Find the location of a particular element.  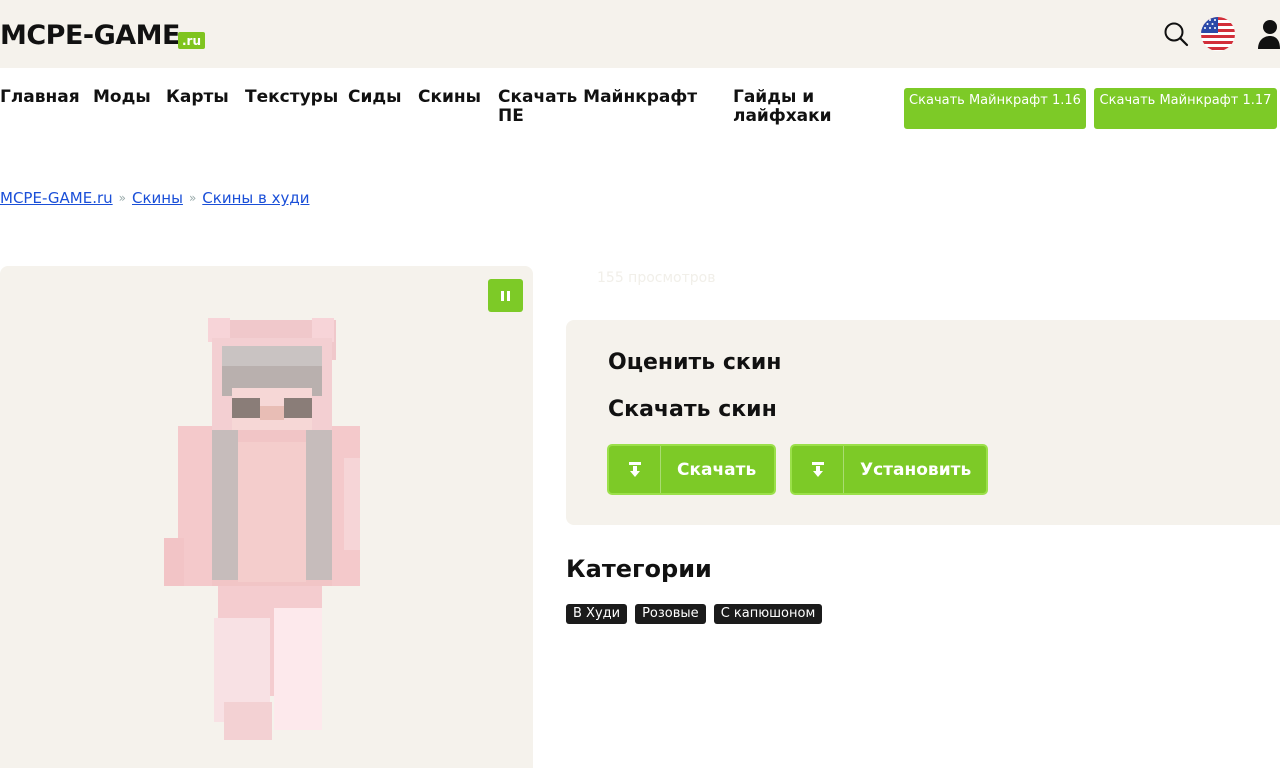

download-skin-title: Скачать скин is located at coordinates (692, 409).